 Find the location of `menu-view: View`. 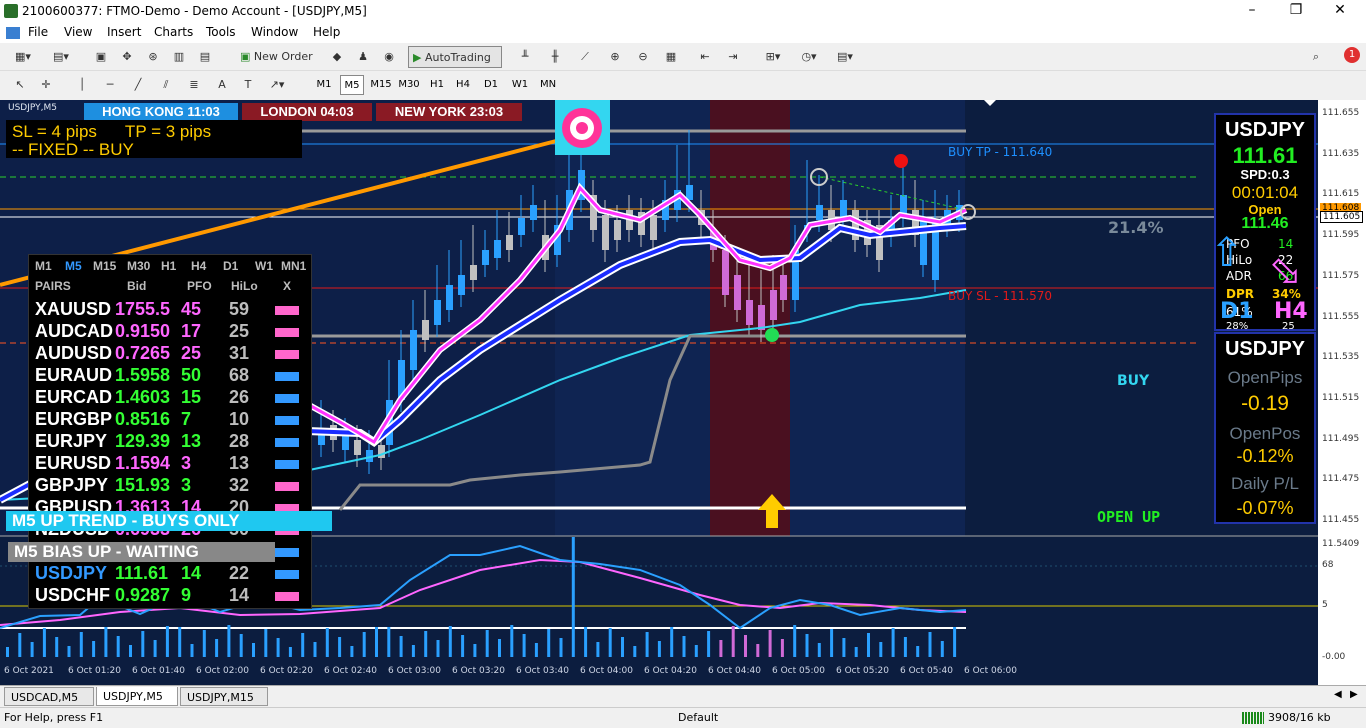

menu-view: View is located at coordinates (78, 32).